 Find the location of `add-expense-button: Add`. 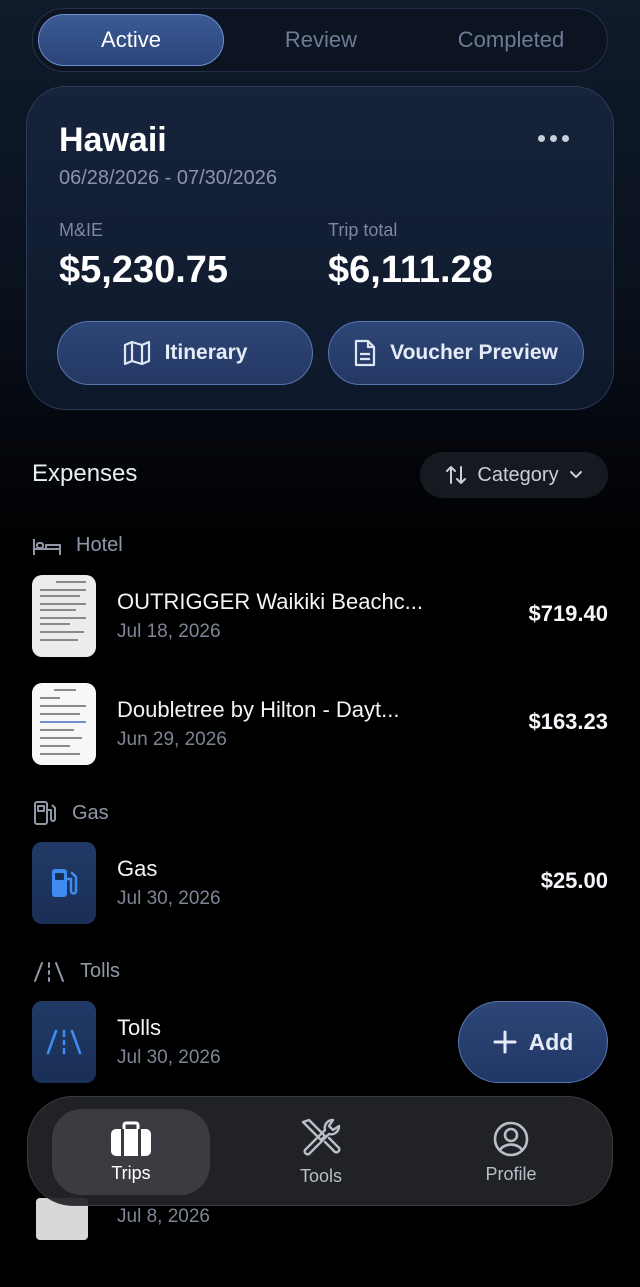

add-expense-button: Add is located at coordinates (533, 1042).